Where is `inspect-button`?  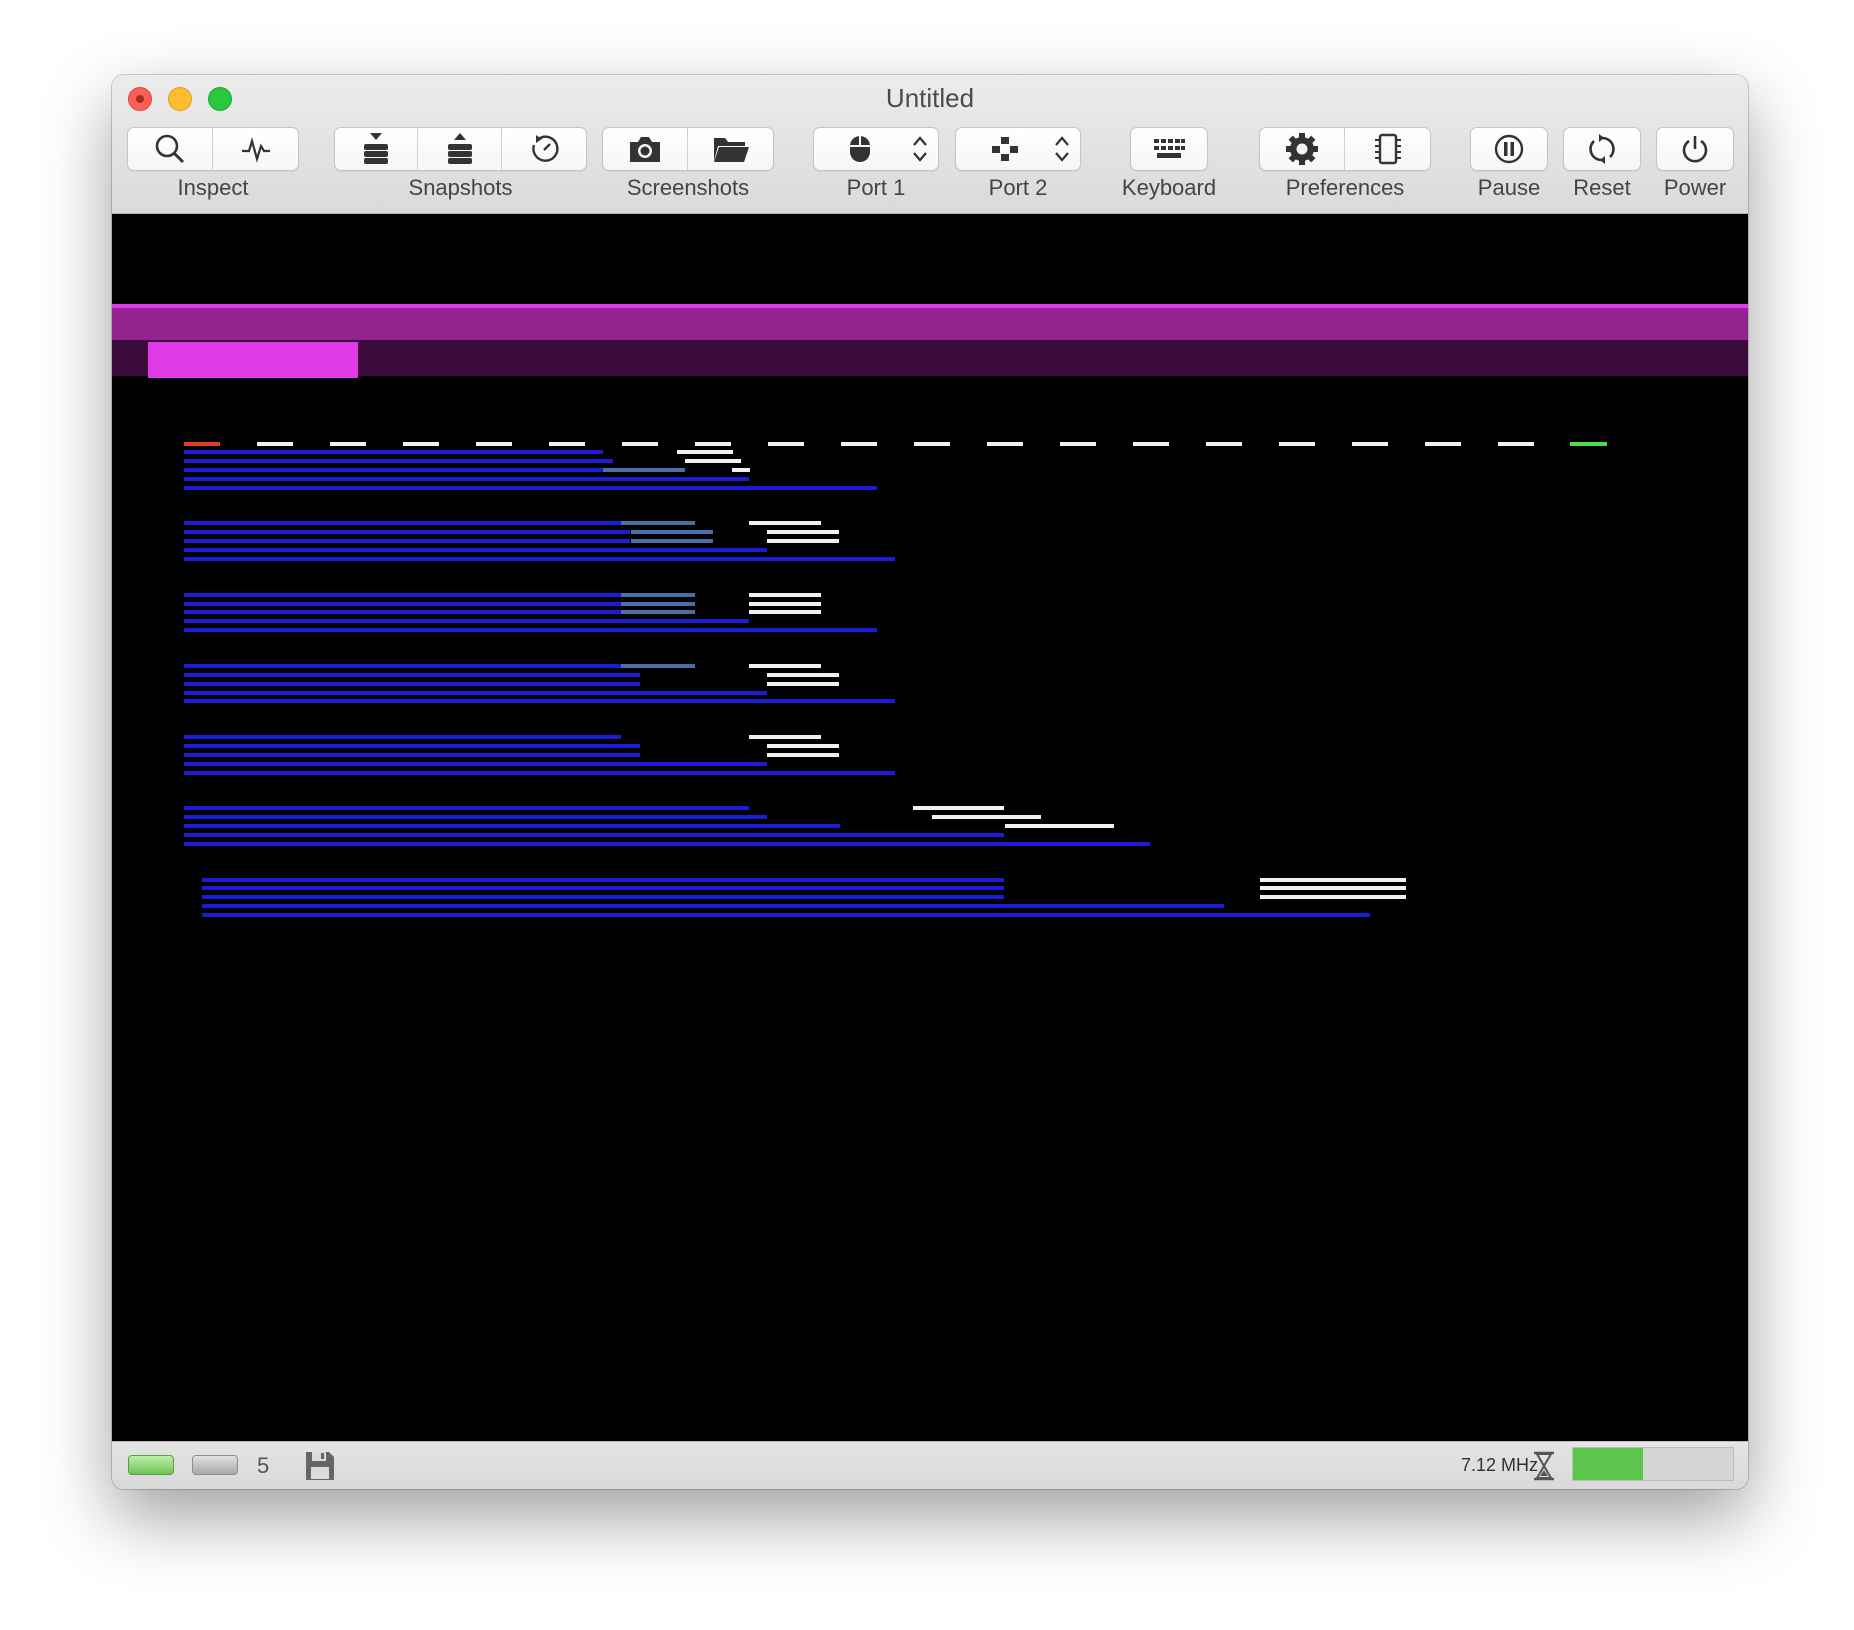
inspect-button is located at coordinates (170, 149).